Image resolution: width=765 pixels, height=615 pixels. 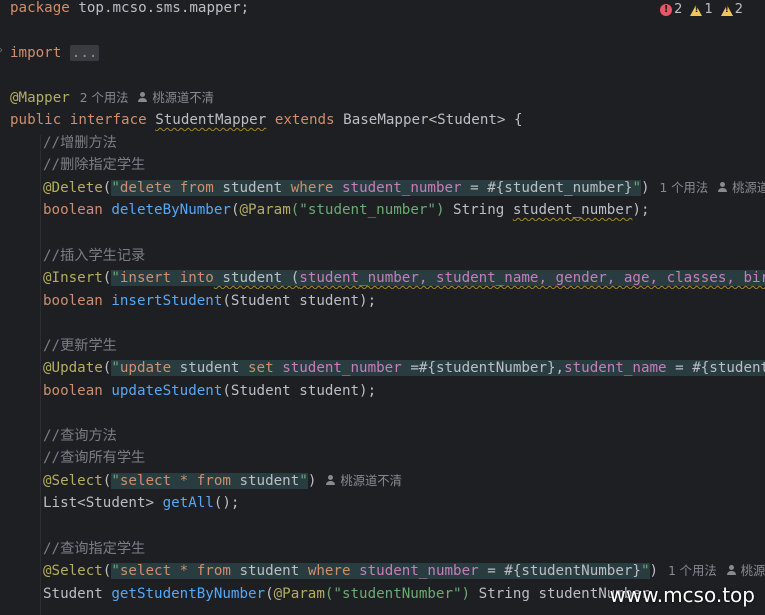 What do you see at coordinates (40, 375) in the screenshot?
I see `indent-guide` at bounding box center [40, 375].